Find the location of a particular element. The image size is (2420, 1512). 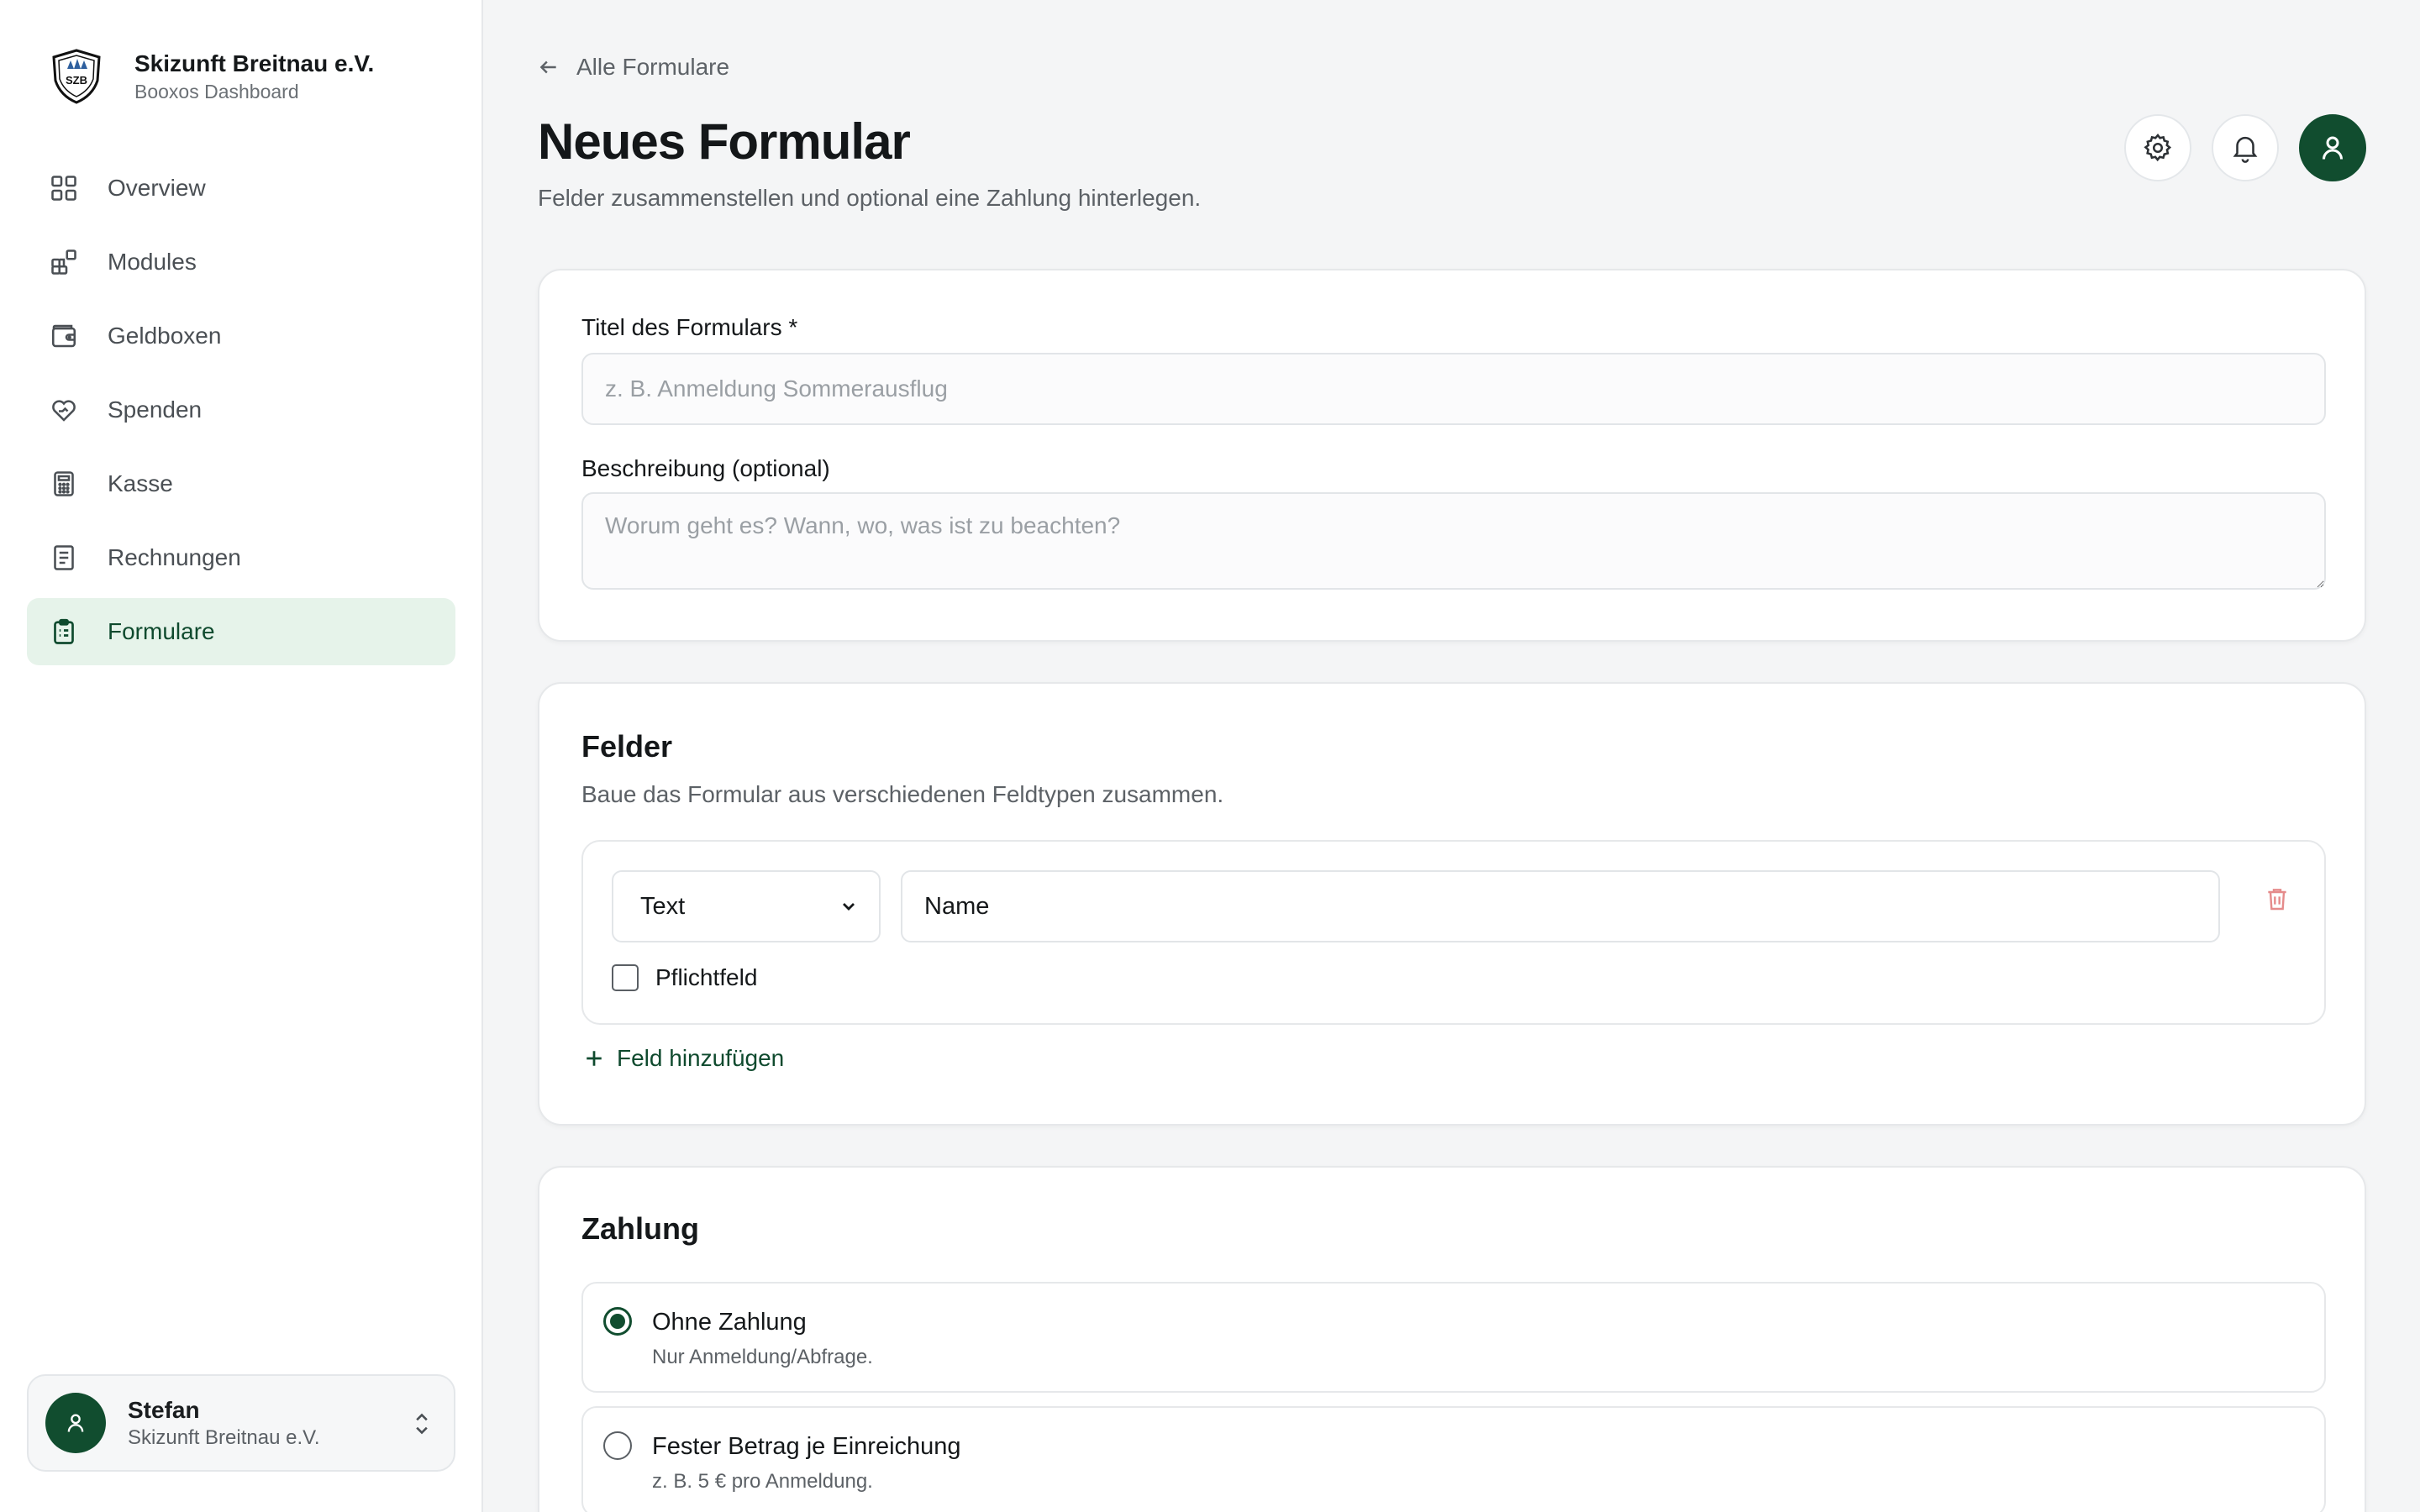

sidebar-item-formulare: Formulare is located at coordinates (241, 631).